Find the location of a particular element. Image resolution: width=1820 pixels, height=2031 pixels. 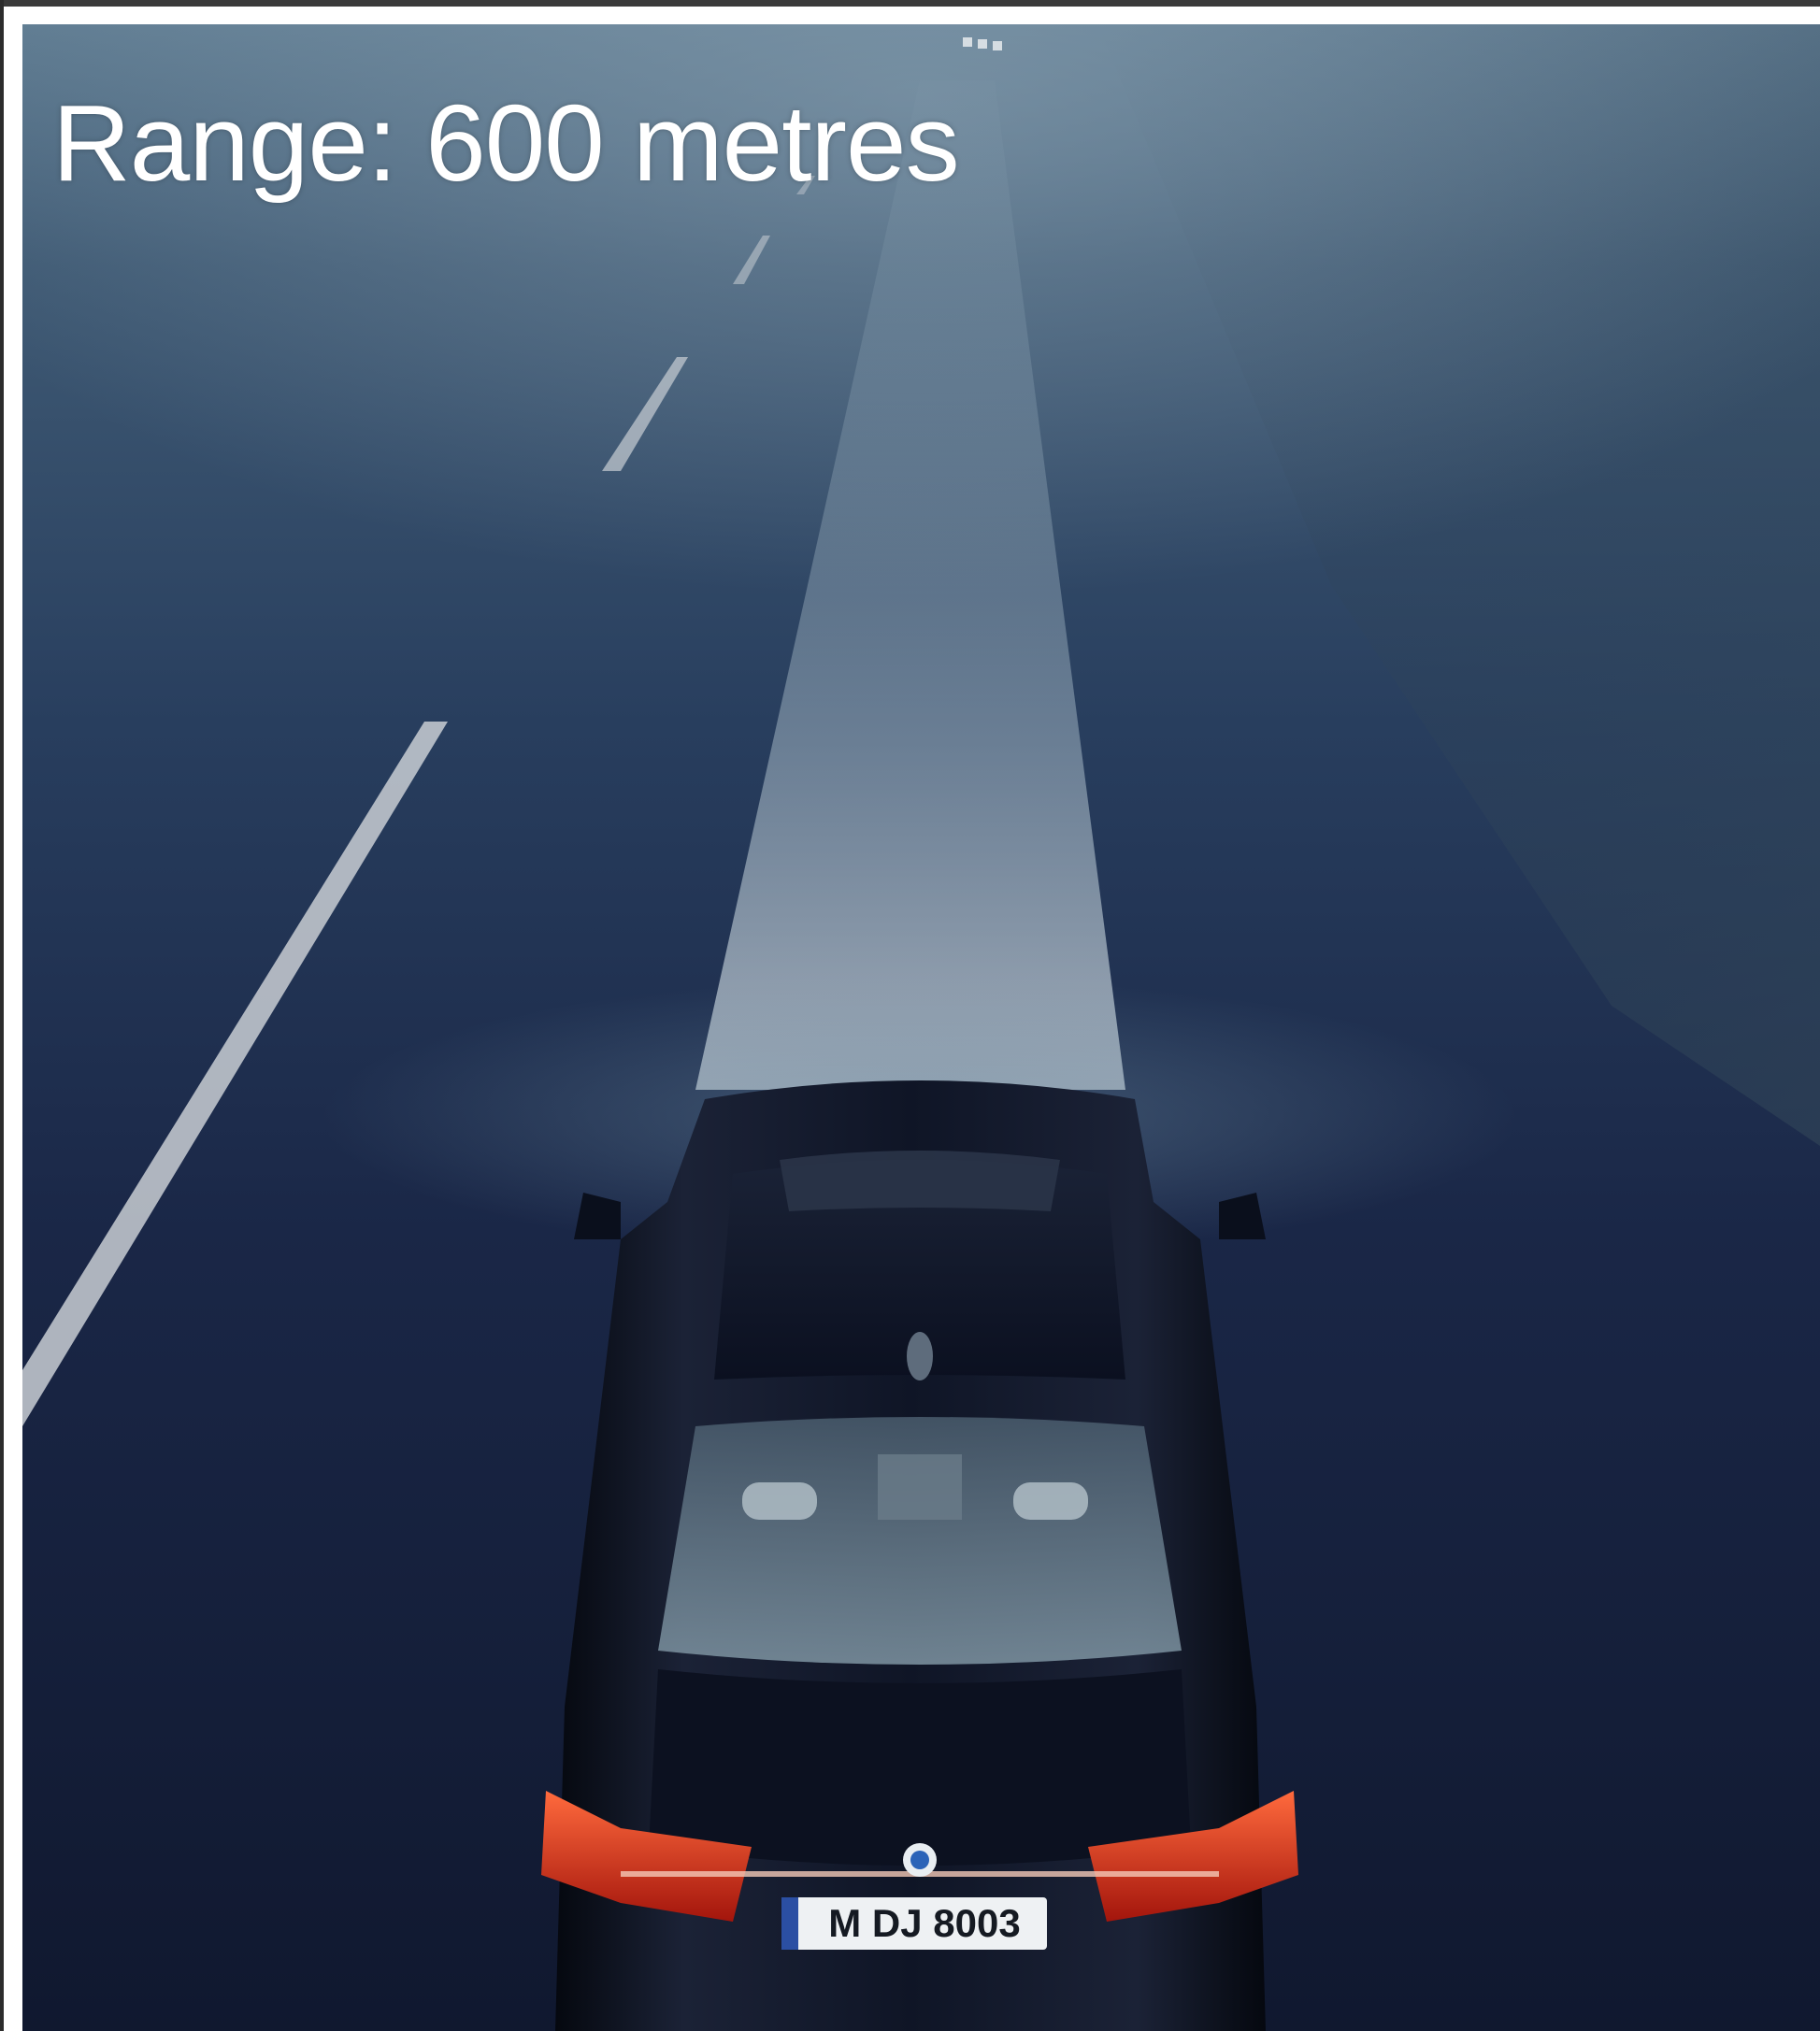

left-border is located at coordinates (2, 1015).